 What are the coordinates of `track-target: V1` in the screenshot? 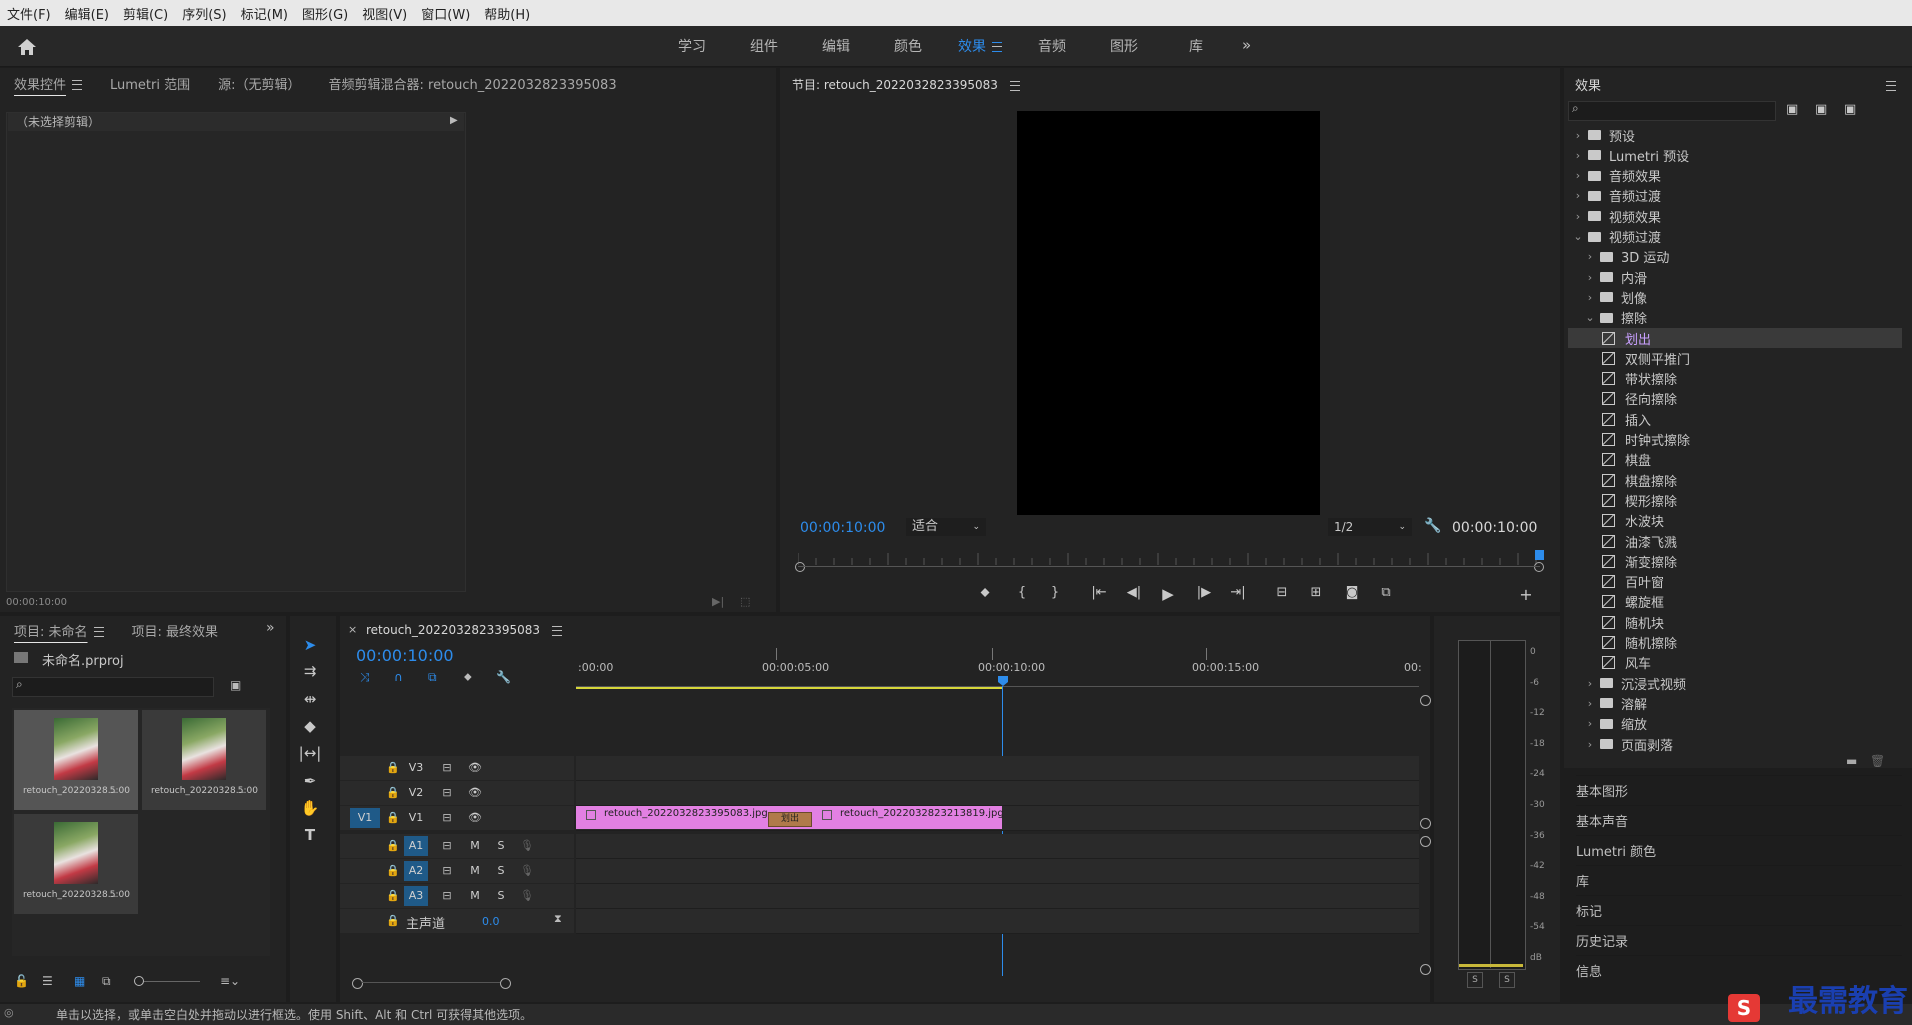 It's located at (416, 818).